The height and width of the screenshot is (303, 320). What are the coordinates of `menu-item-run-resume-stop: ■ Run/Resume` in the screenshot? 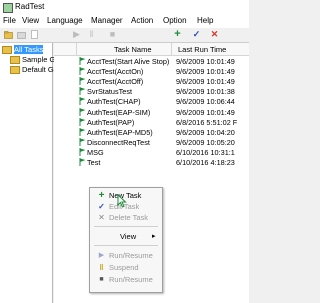 It's located at (126, 279).